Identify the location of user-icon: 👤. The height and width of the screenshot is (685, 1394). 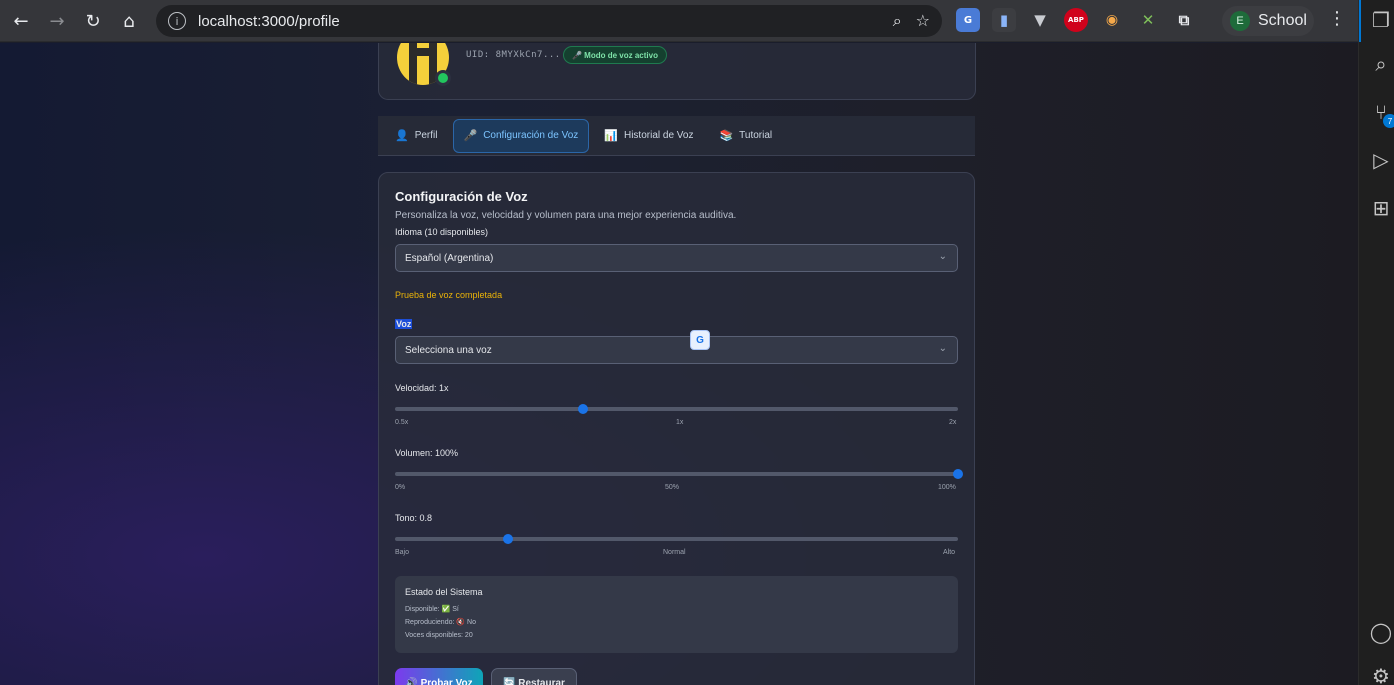
(402, 135).